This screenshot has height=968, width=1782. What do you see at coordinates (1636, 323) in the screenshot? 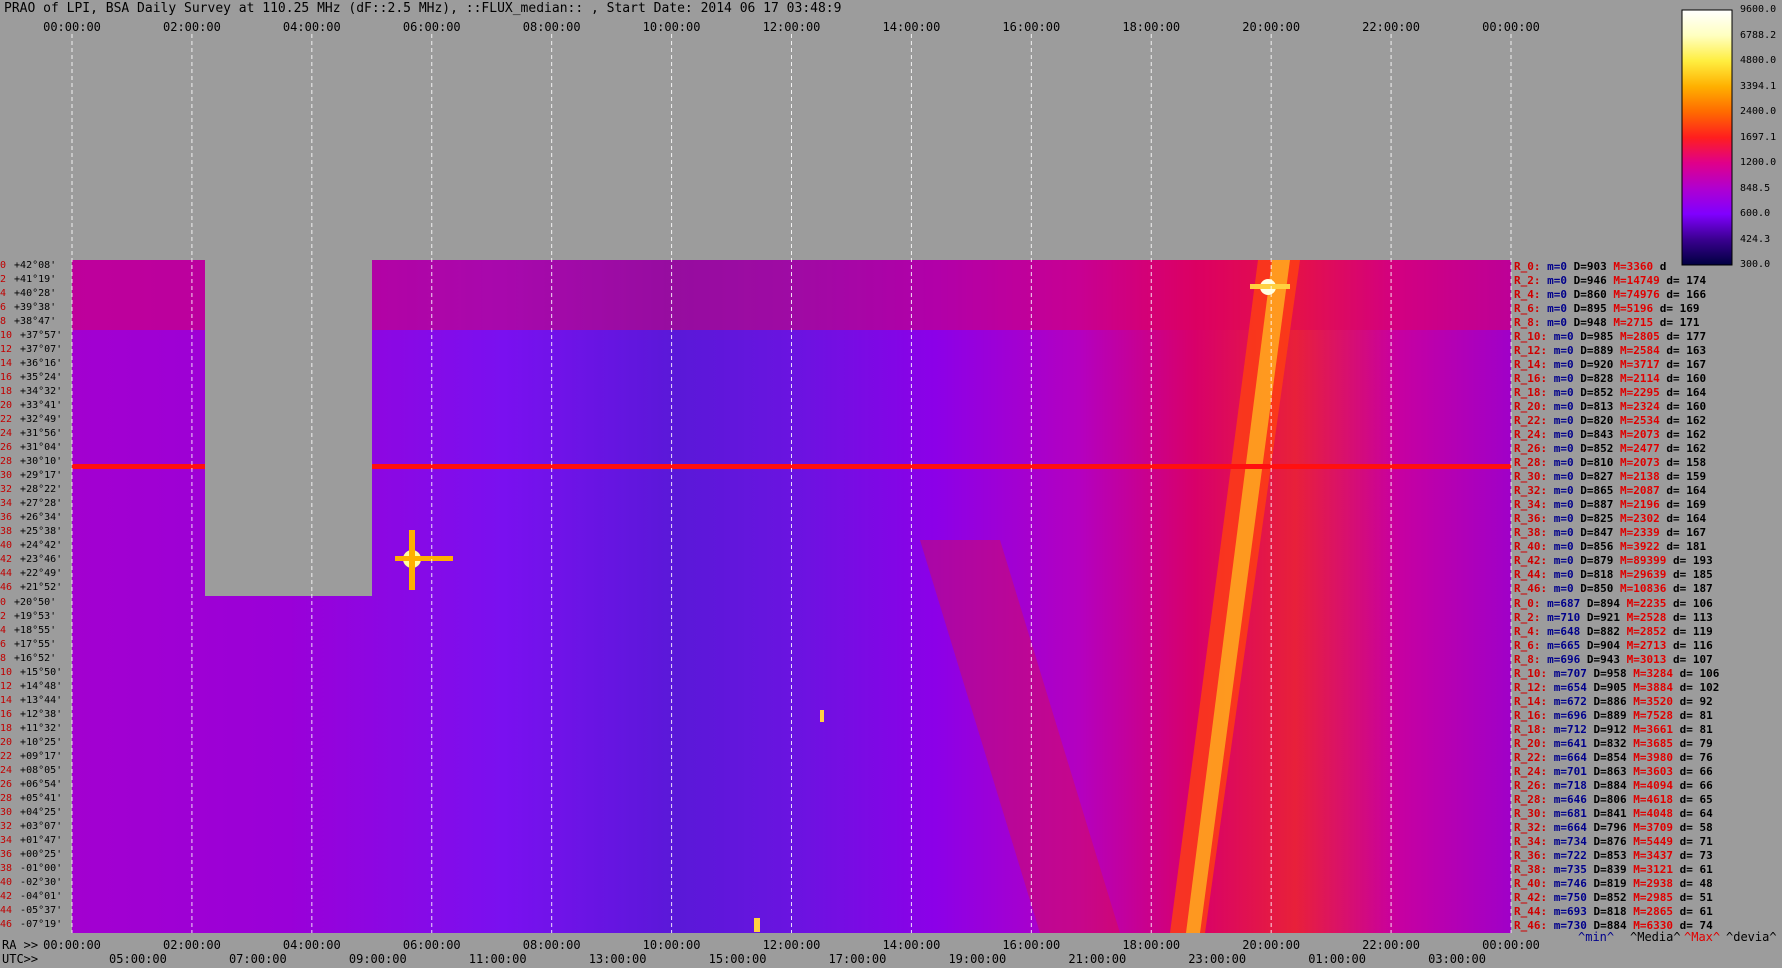
I see `row-stat-m: M=2715` at bounding box center [1636, 323].